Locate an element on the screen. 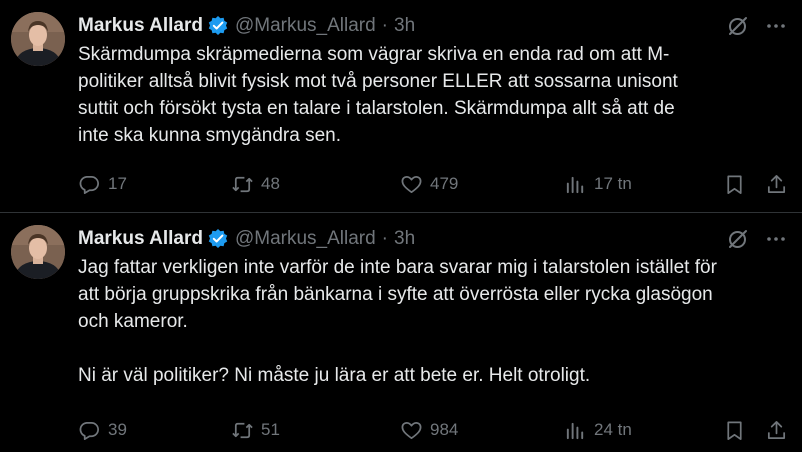  reply-button: 17 is located at coordinates (102, 184).